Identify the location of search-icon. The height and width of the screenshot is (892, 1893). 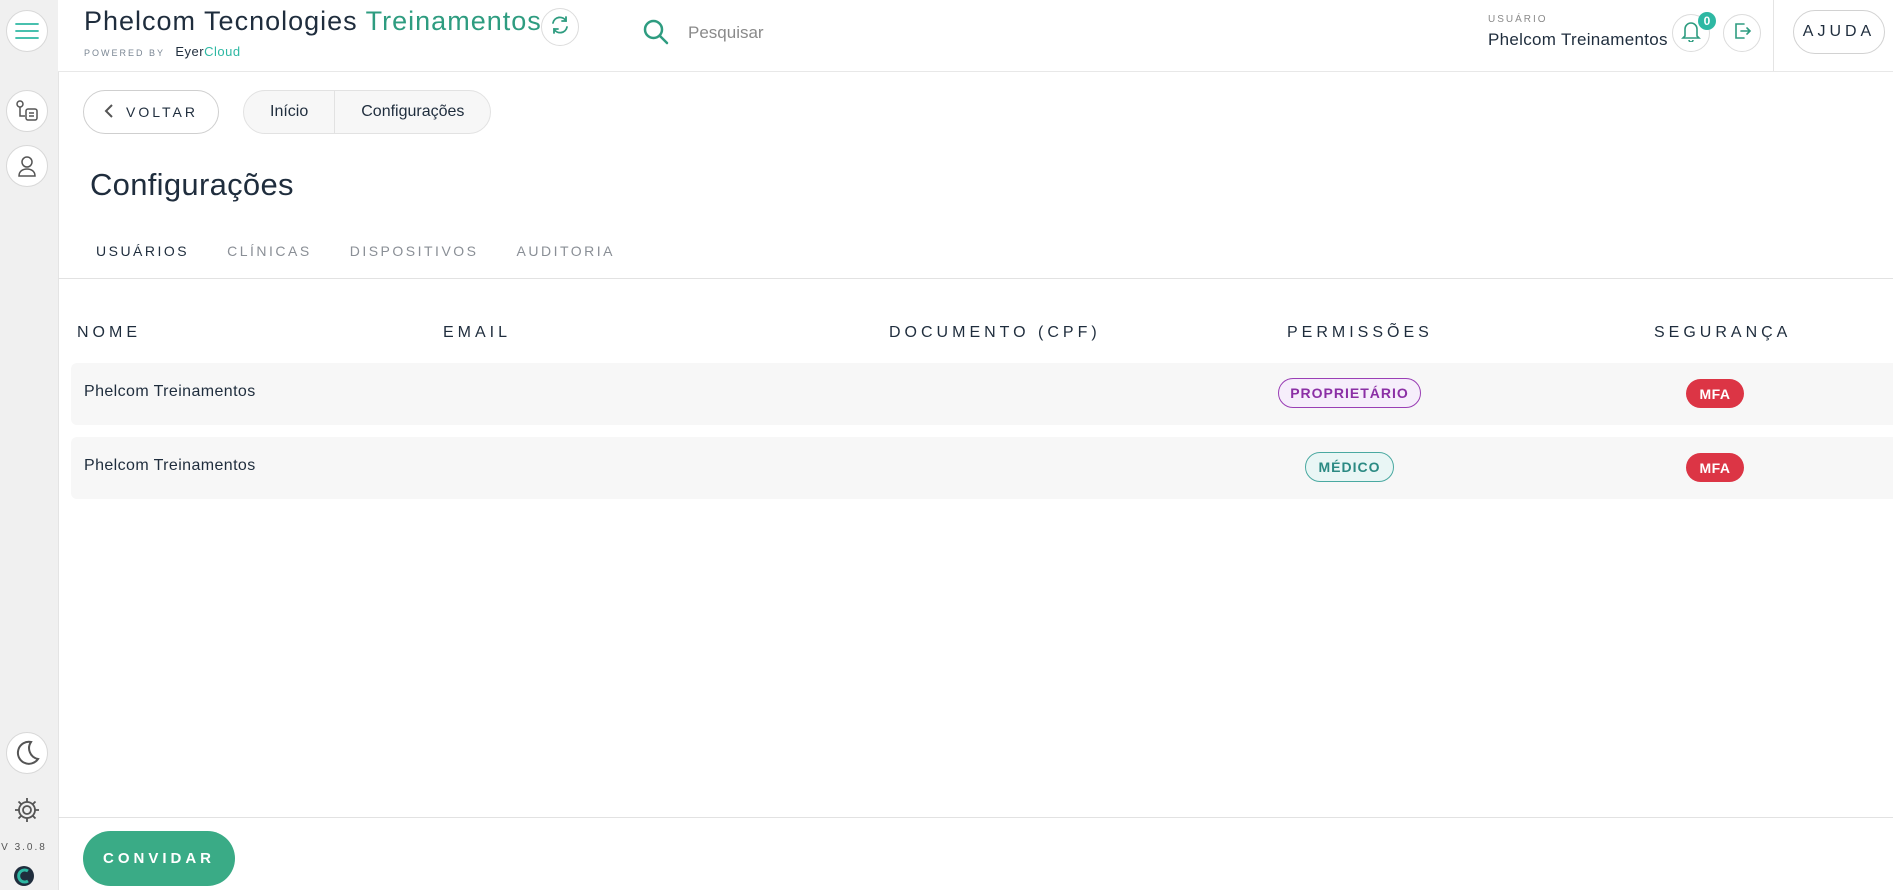
(656, 34).